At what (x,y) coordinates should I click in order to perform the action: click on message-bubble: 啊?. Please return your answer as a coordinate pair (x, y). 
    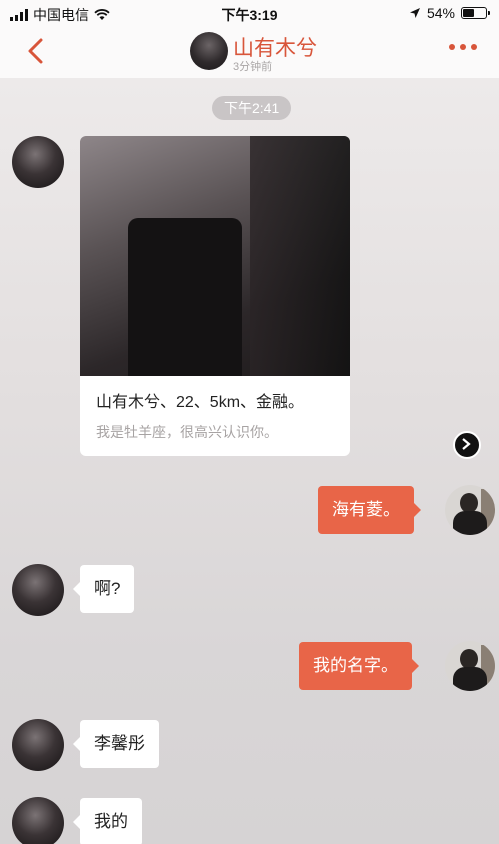
    Looking at the image, I should click on (103, 589).